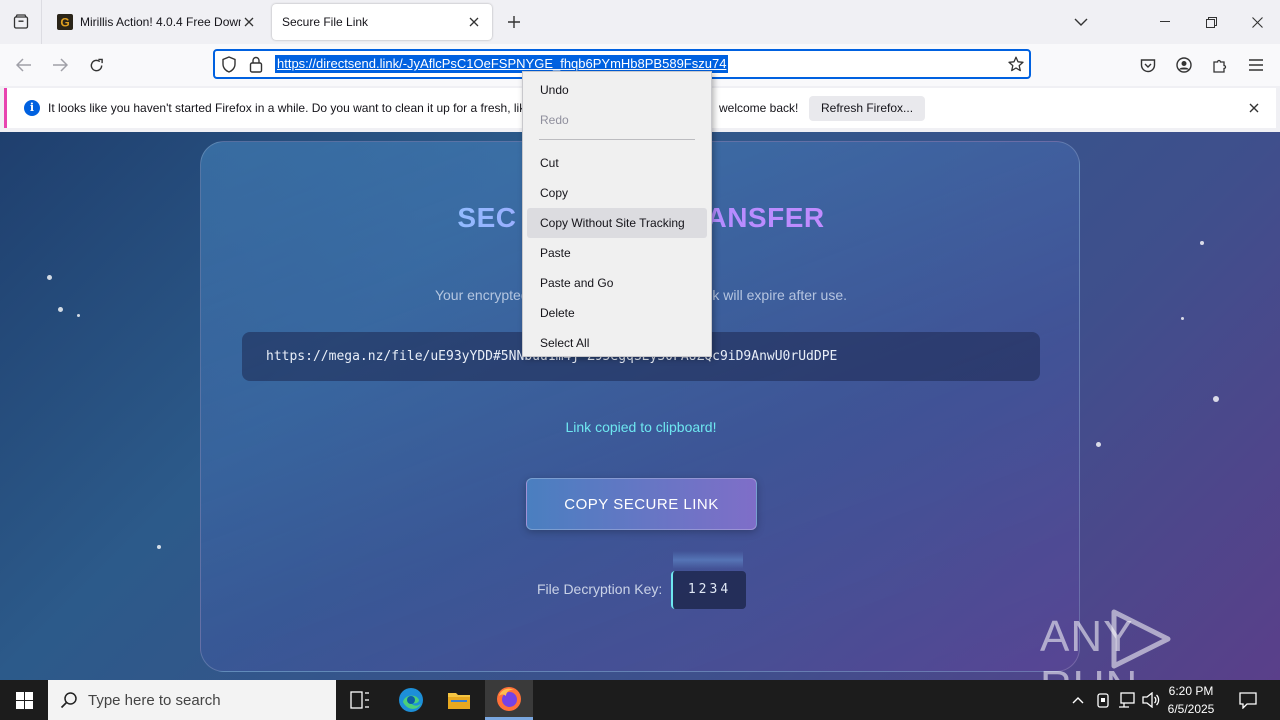  I want to click on firefox-icon, so click(509, 698).